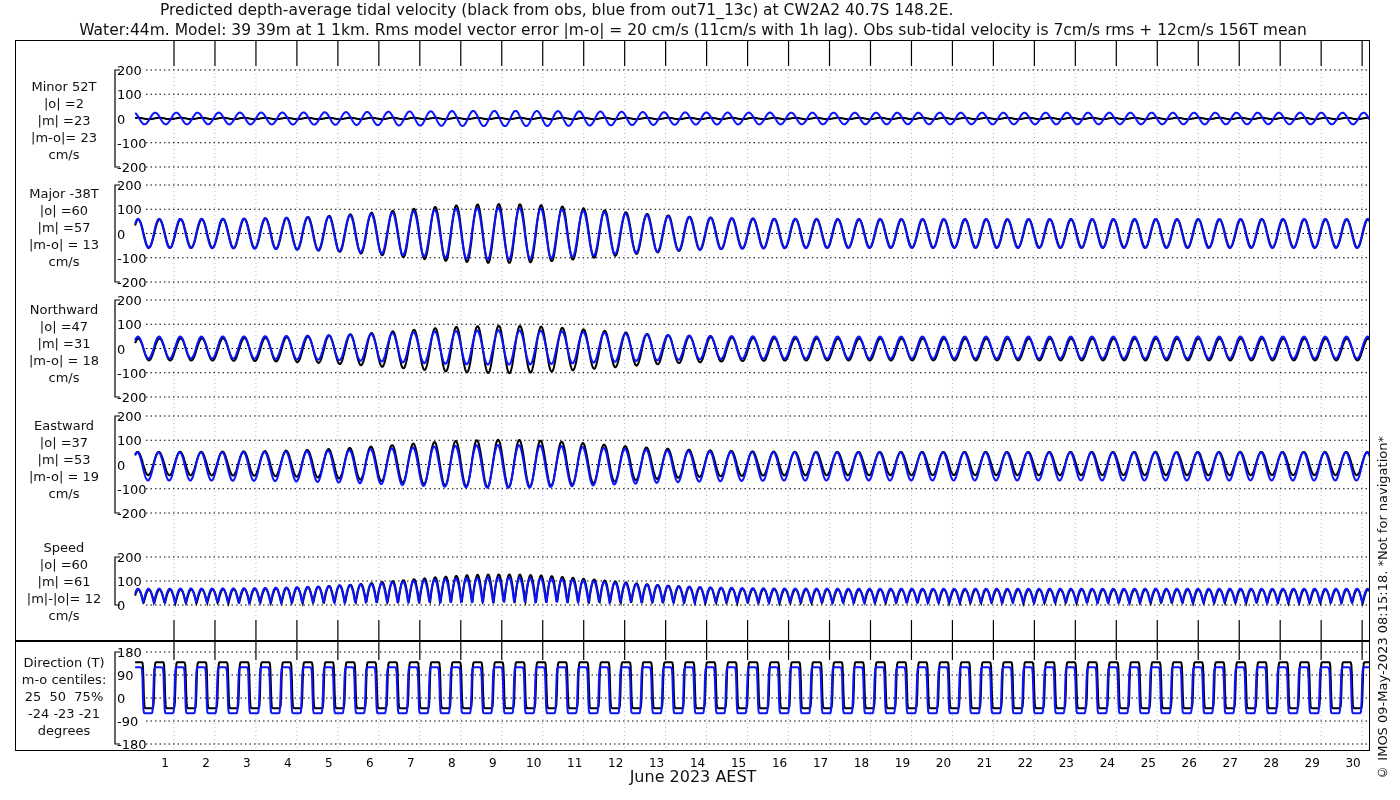 The height and width of the screenshot is (800, 1400). Describe the element at coordinates (64, 120) in the screenshot. I see `panel-label: |m| =23` at that location.